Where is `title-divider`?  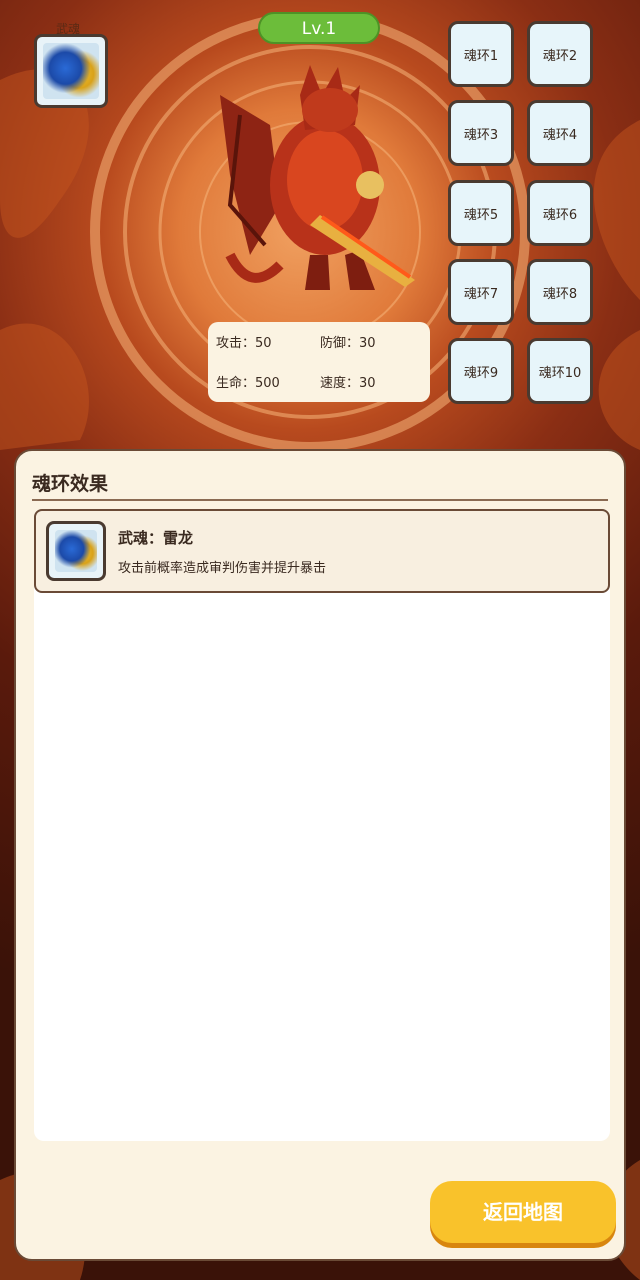
title-divider is located at coordinates (320, 500).